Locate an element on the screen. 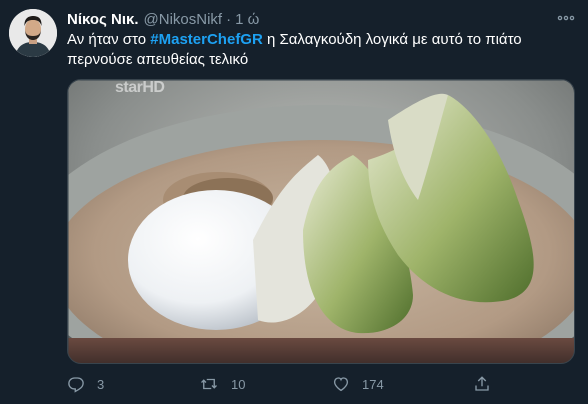 The image size is (588, 404). like-button: 174 is located at coordinates (358, 384).